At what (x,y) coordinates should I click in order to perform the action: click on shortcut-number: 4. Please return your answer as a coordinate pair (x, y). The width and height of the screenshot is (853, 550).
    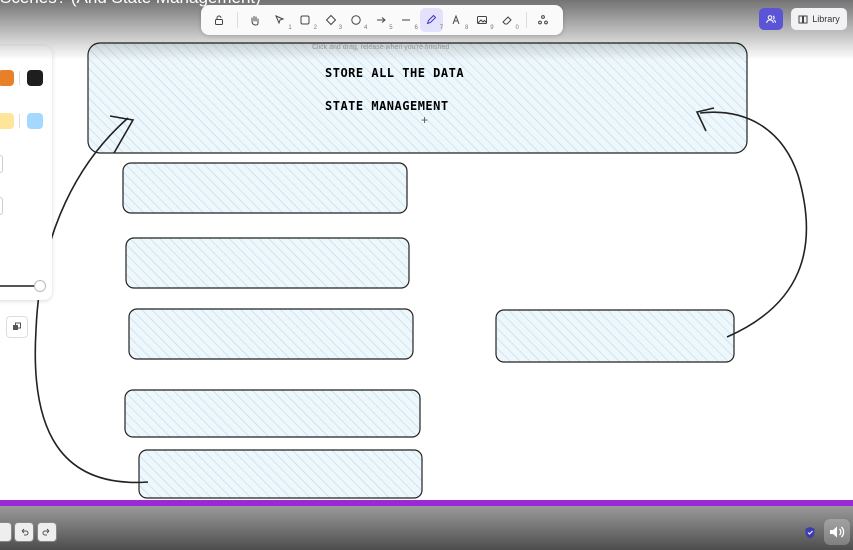
    Looking at the image, I should click on (366, 28).